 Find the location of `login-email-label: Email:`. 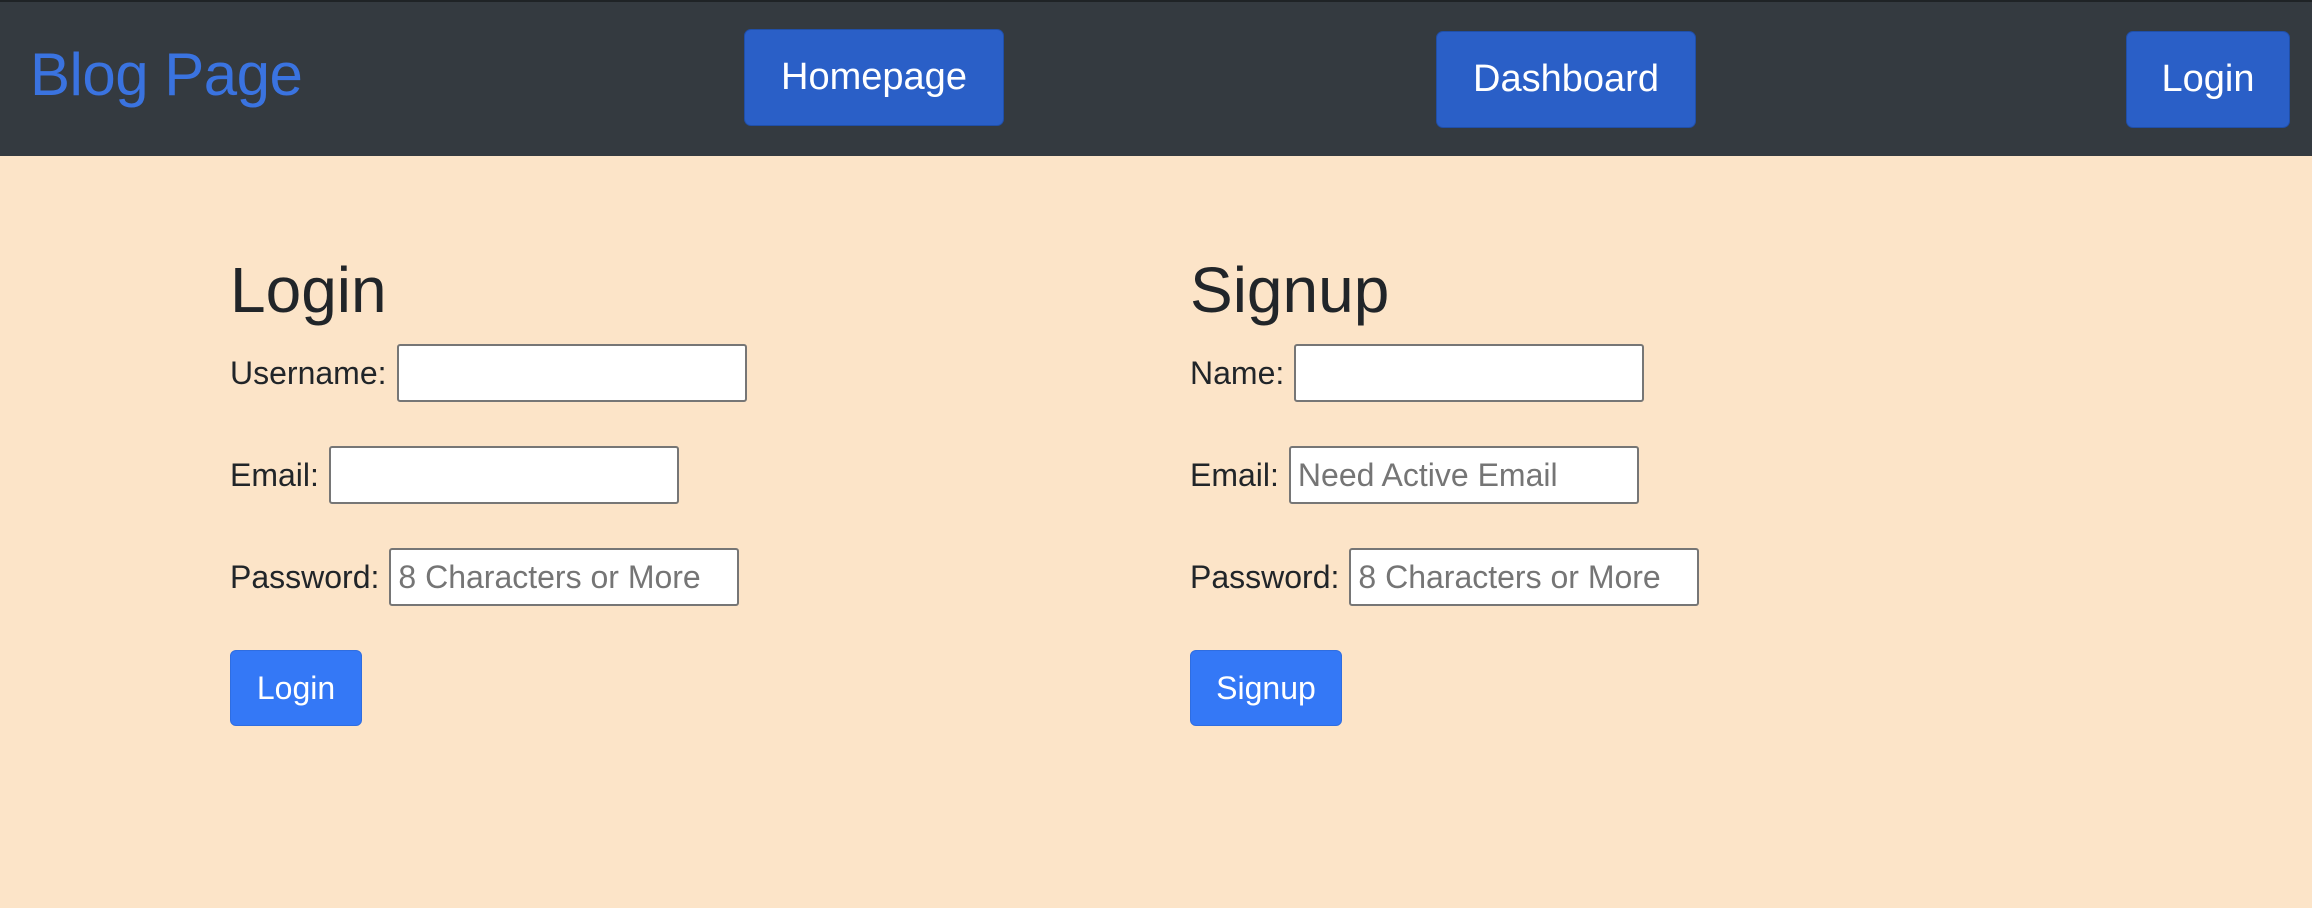

login-email-label: Email: is located at coordinates (274, 474).